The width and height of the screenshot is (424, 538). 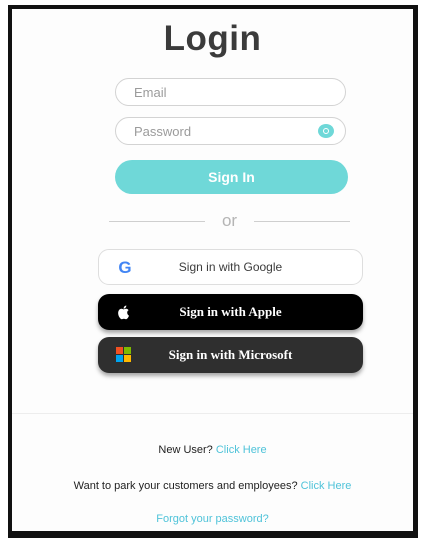 I want to click on or-separator: or, so click(x=229, y=221).